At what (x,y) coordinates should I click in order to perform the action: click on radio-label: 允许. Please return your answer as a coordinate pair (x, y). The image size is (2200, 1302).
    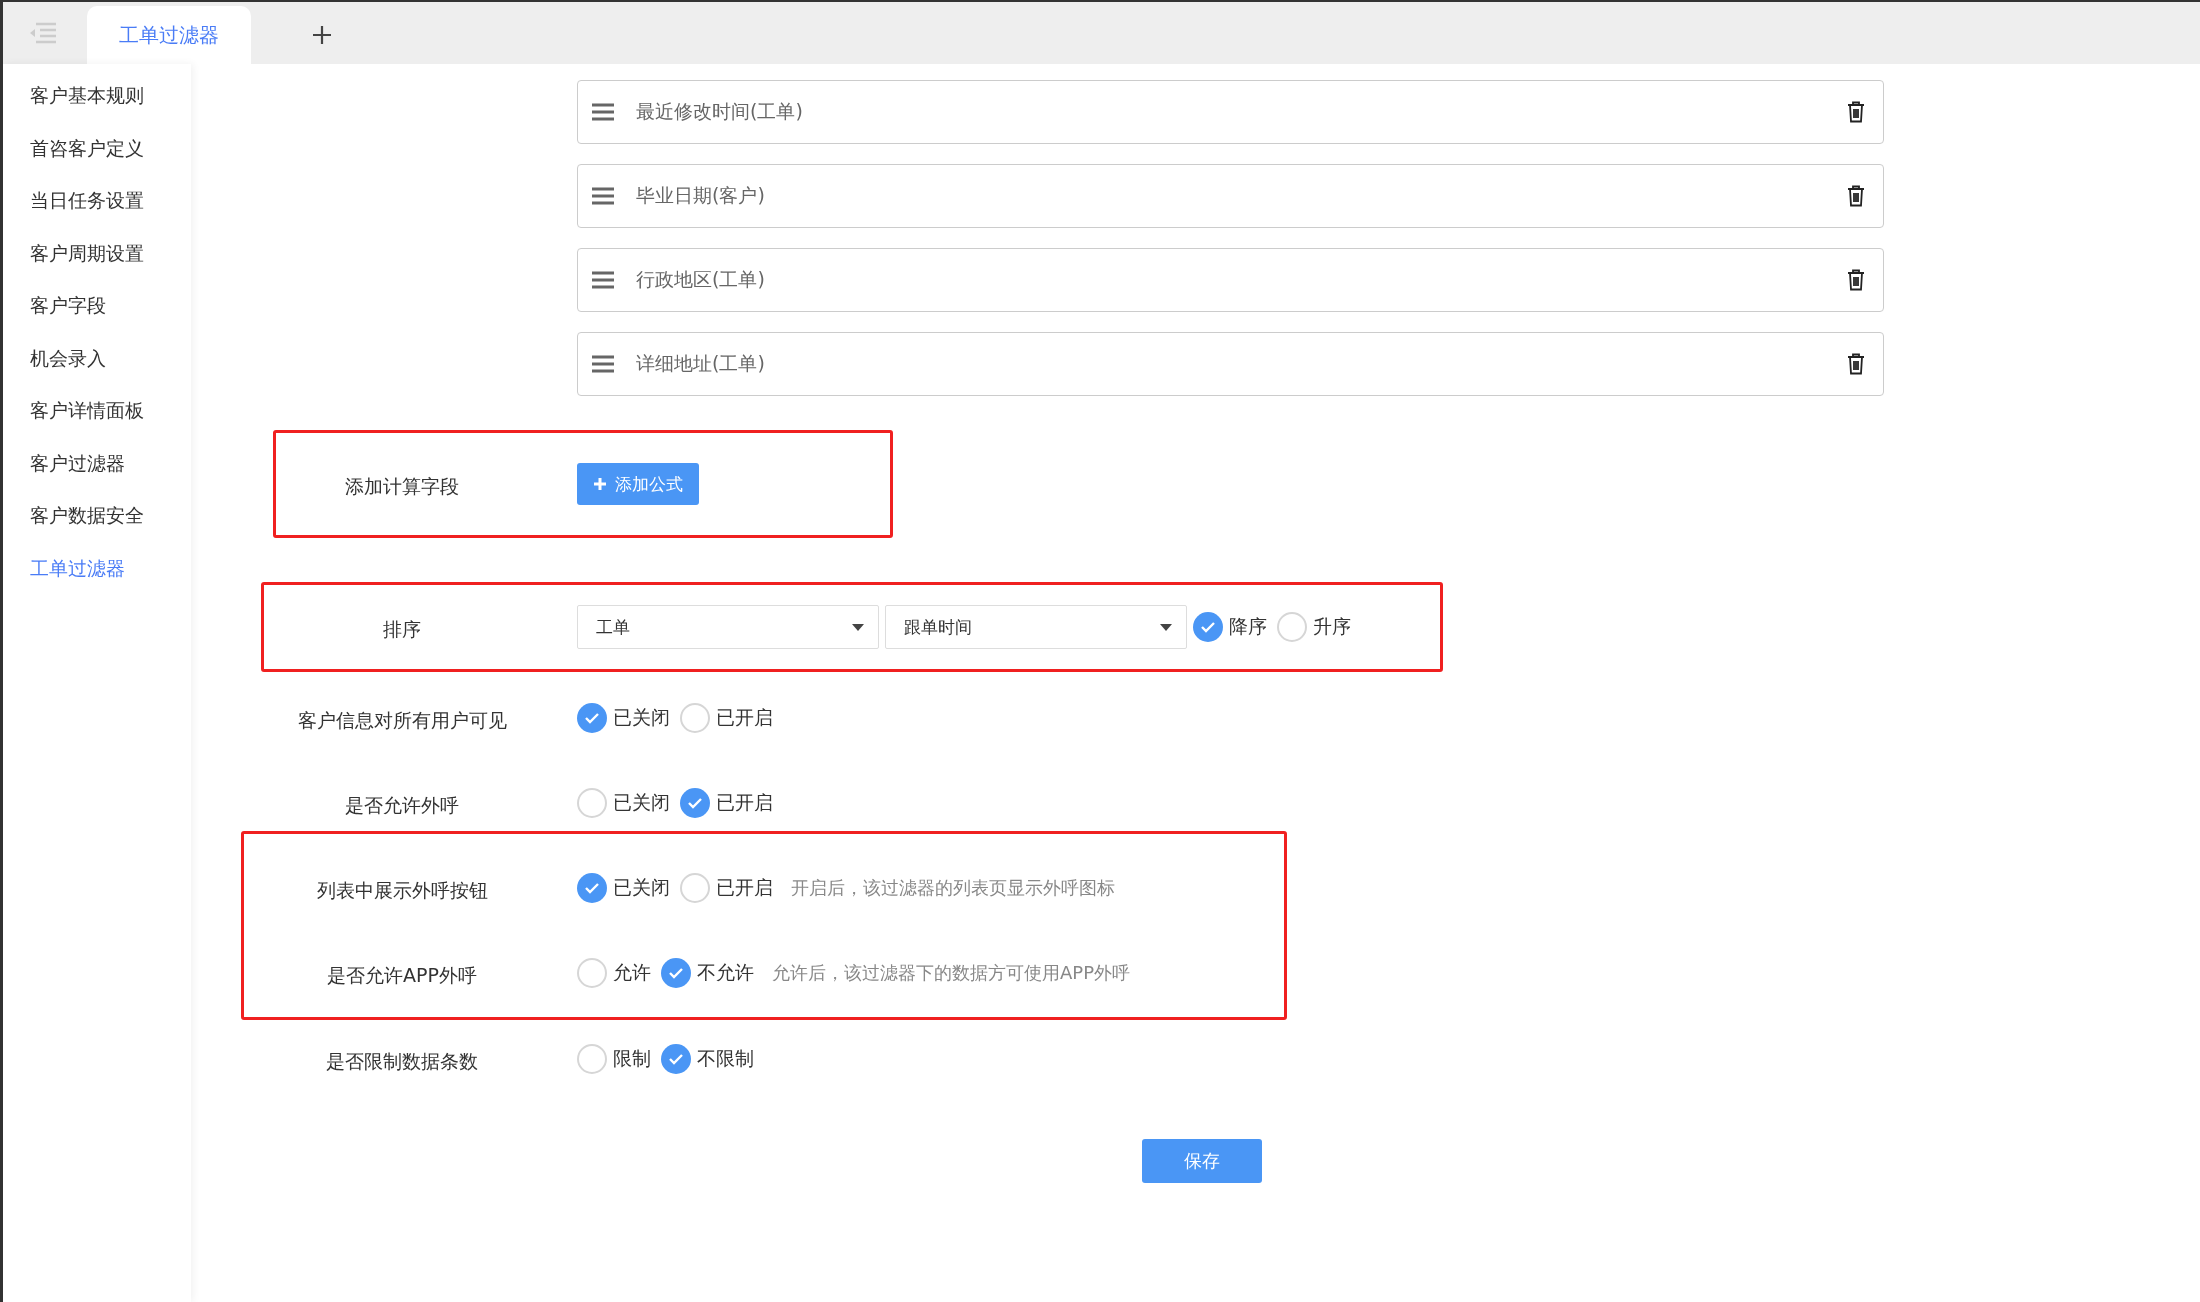
    Looking at the image, I should click on (632, 972).